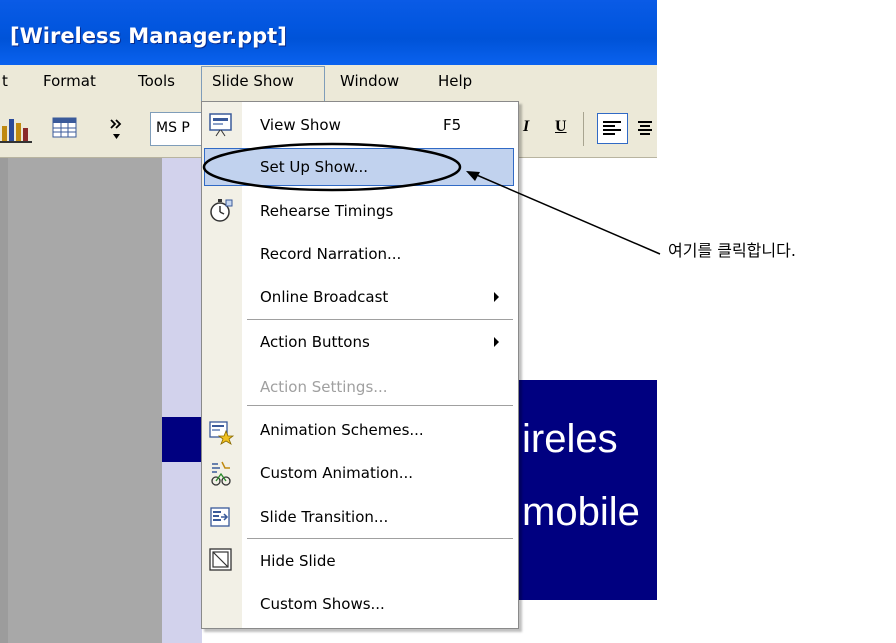 The width and height of the screenshot is (896, 643). What do you see at coordinates (732, 250) in the screenshot?
I see `annotation-label: 여기를 클릭합니다.` at bounding box center [732, 250].